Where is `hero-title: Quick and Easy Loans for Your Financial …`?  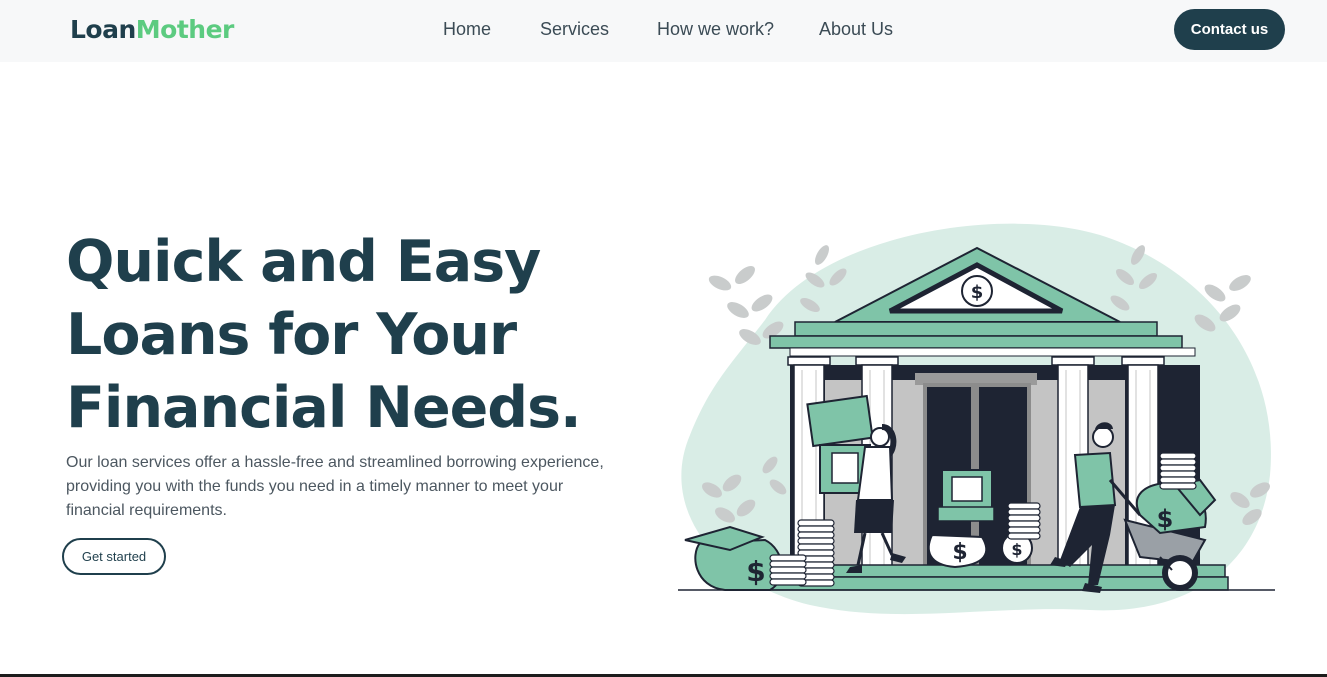 hero-title: Quick and Easy Loans for Your Financial … is located at coordinates (356, 335).